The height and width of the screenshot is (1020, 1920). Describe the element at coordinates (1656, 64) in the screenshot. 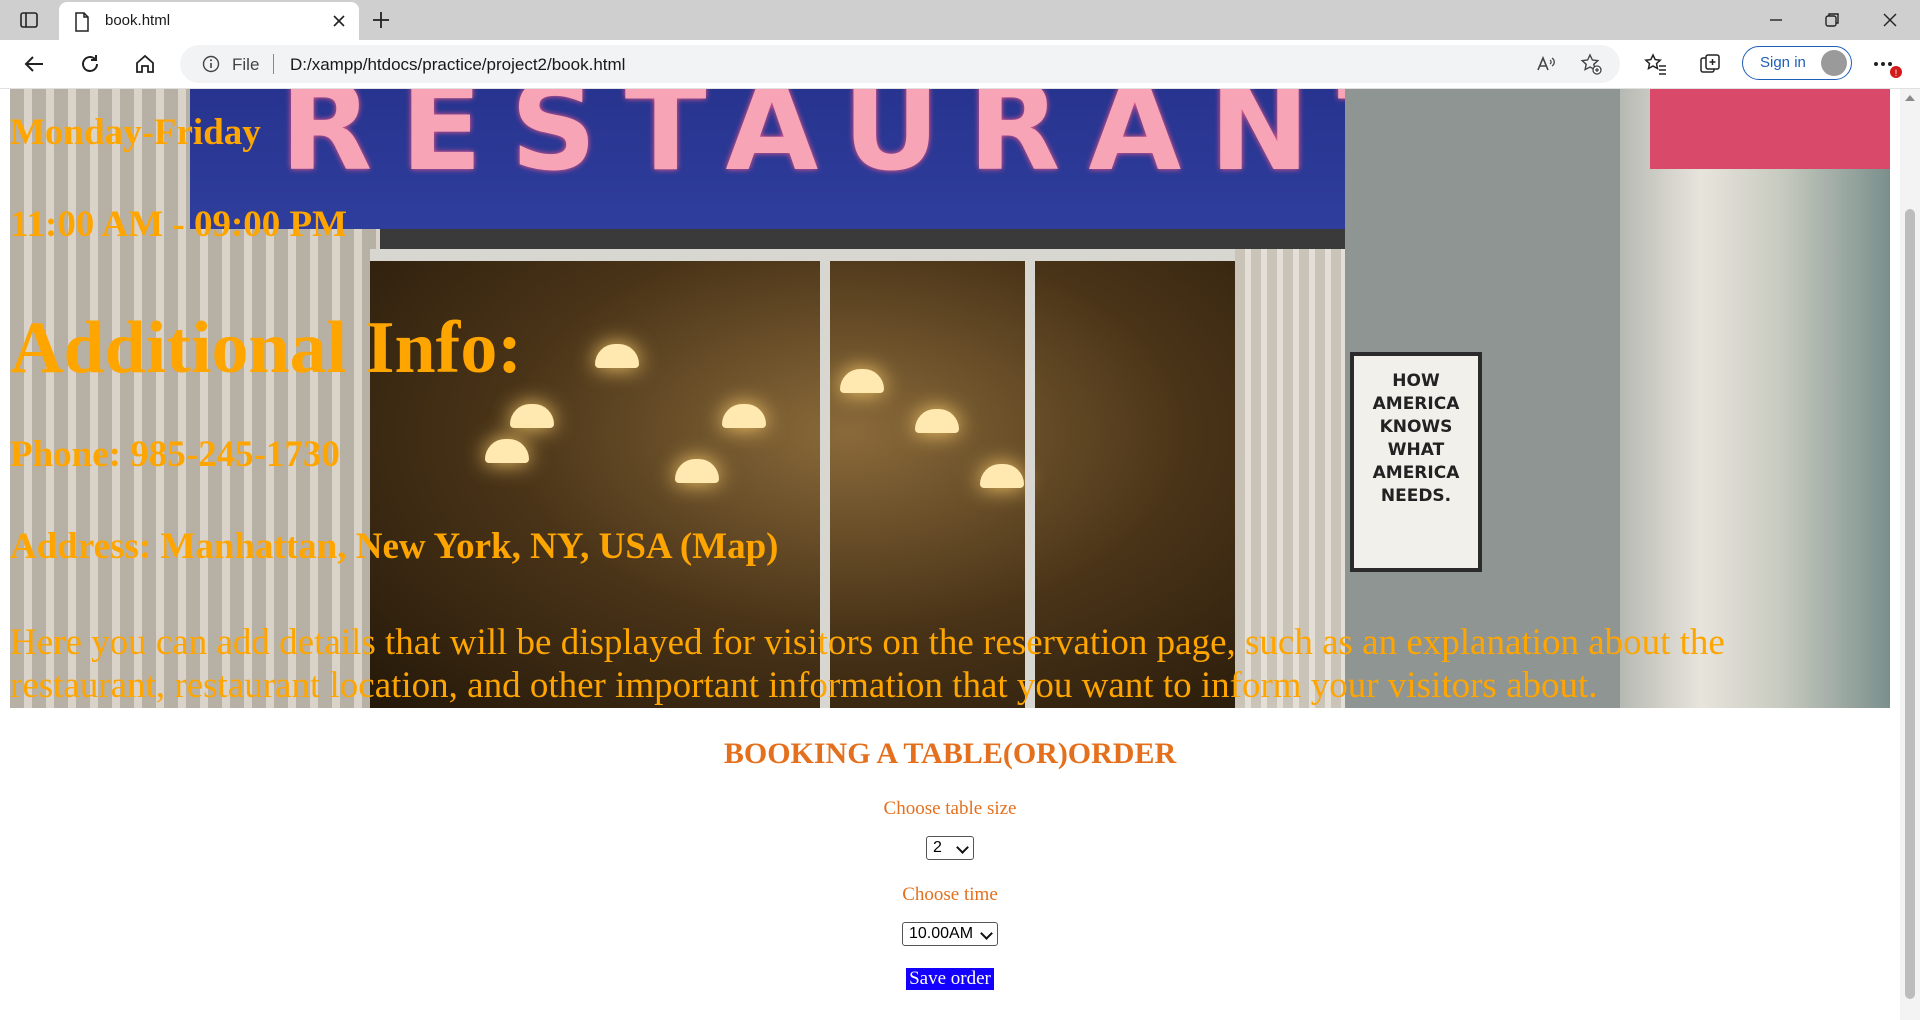

I see `favorites-icon` at that location.